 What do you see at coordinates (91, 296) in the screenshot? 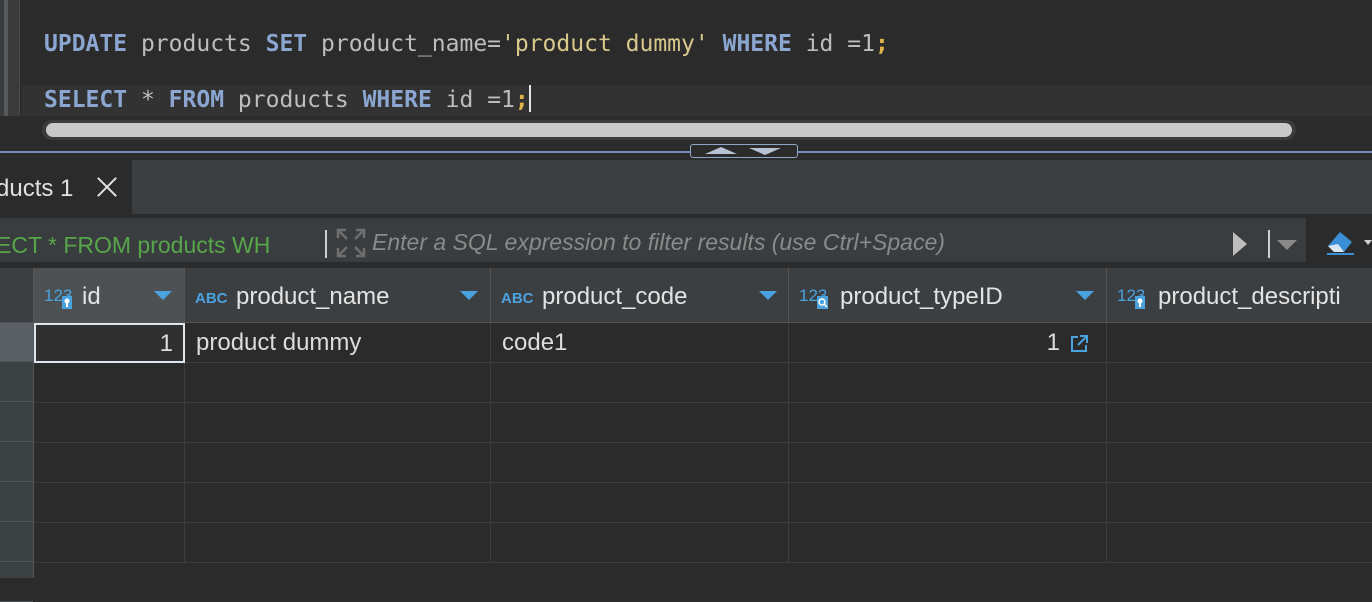
I see `column-label: id` at bounding box center [91, 296].